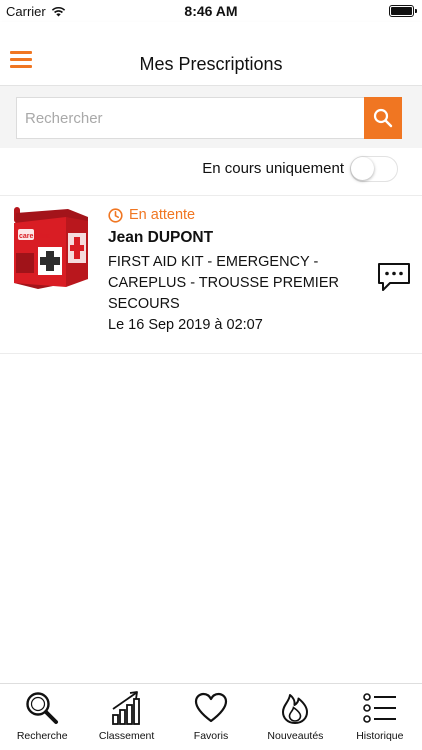 Image resolution: width=422 pixels, height=750 pixels. Describe the element at coordinates (125, 708) in the screenshot. I see `ranking-chart-icon` at that location.